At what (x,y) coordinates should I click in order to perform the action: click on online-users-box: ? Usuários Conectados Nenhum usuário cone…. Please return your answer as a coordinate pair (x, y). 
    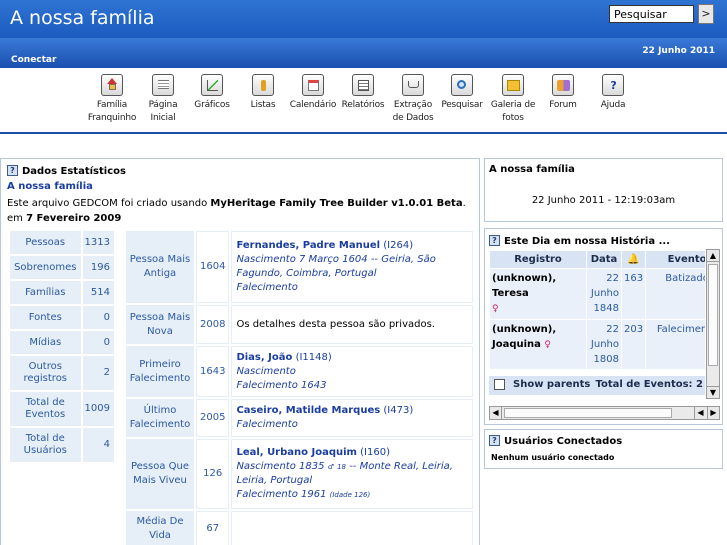
    Looking at the image, I should click on (603, 449).